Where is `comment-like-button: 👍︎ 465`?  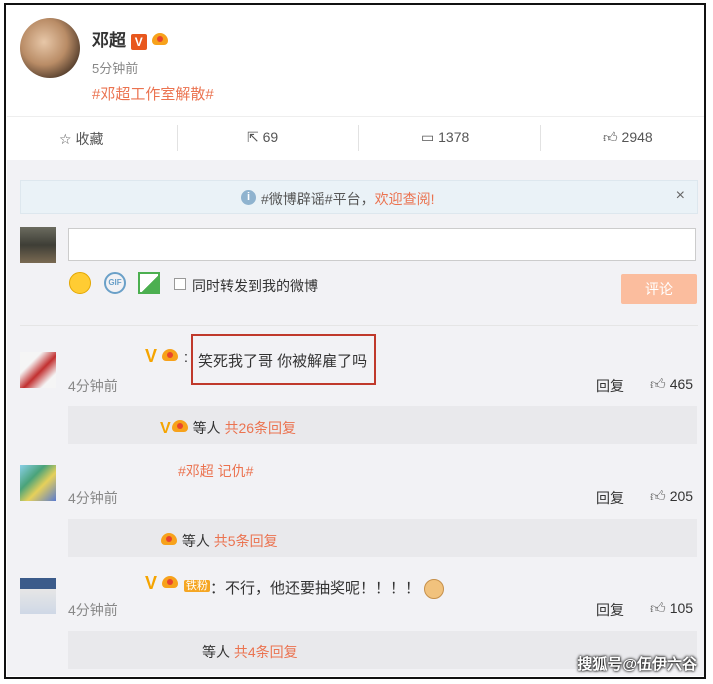
comment-like-button: 👍︎ 465 is located at coordinates (671, 385).